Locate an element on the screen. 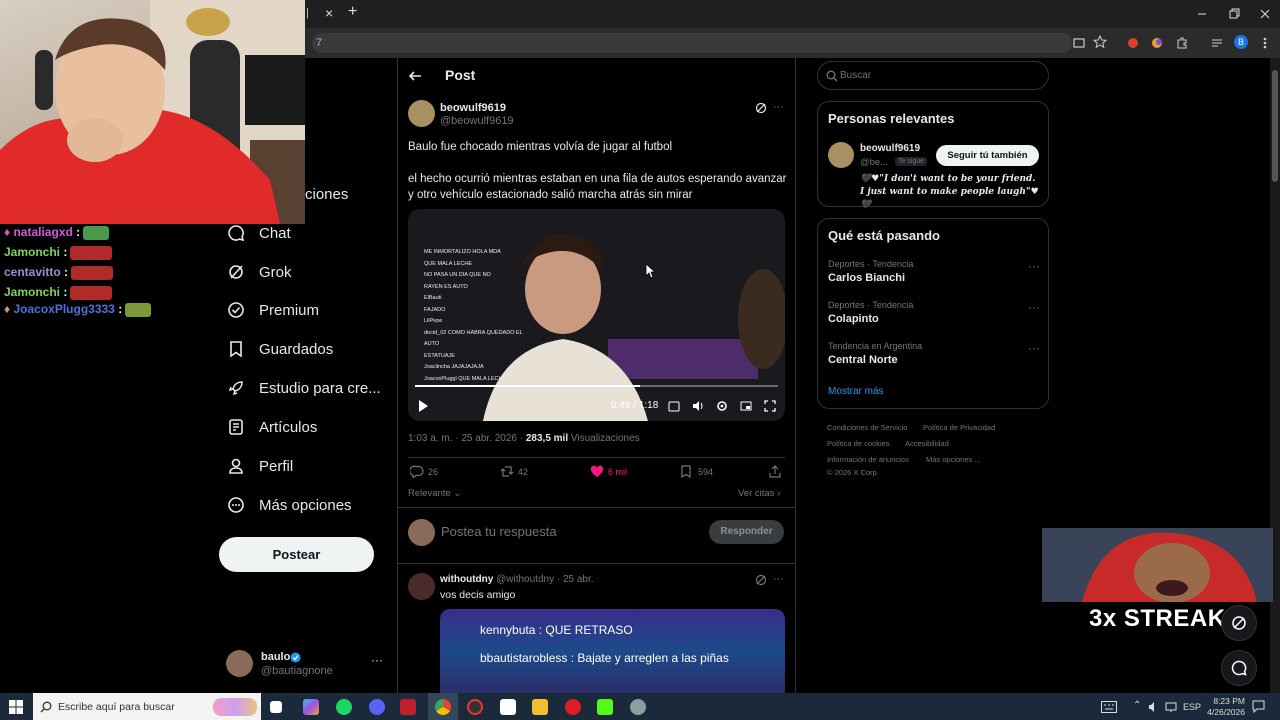 The width and height of the screenshot is (1280, 720). search-box: Buscar is located at coordinates (933, 75).